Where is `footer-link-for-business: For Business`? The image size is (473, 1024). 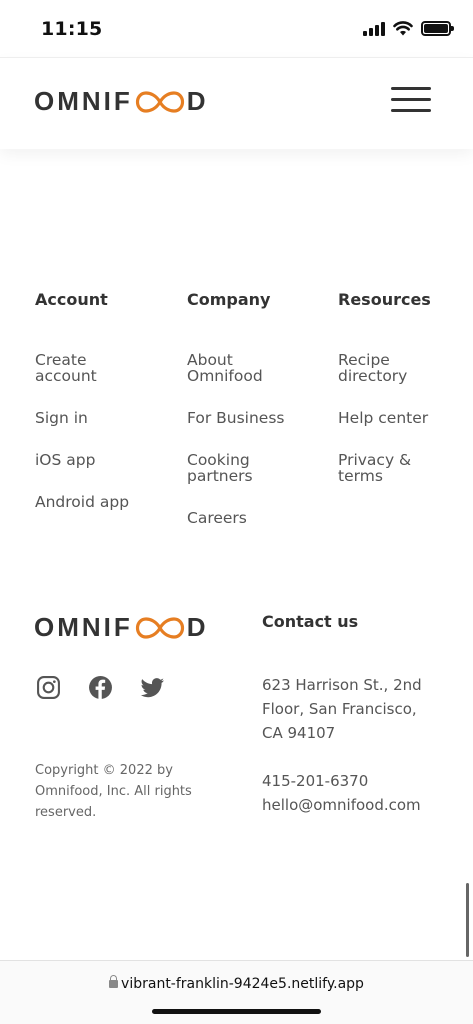 footer-link-for-business: For Business is located at coordinates (247, 418).